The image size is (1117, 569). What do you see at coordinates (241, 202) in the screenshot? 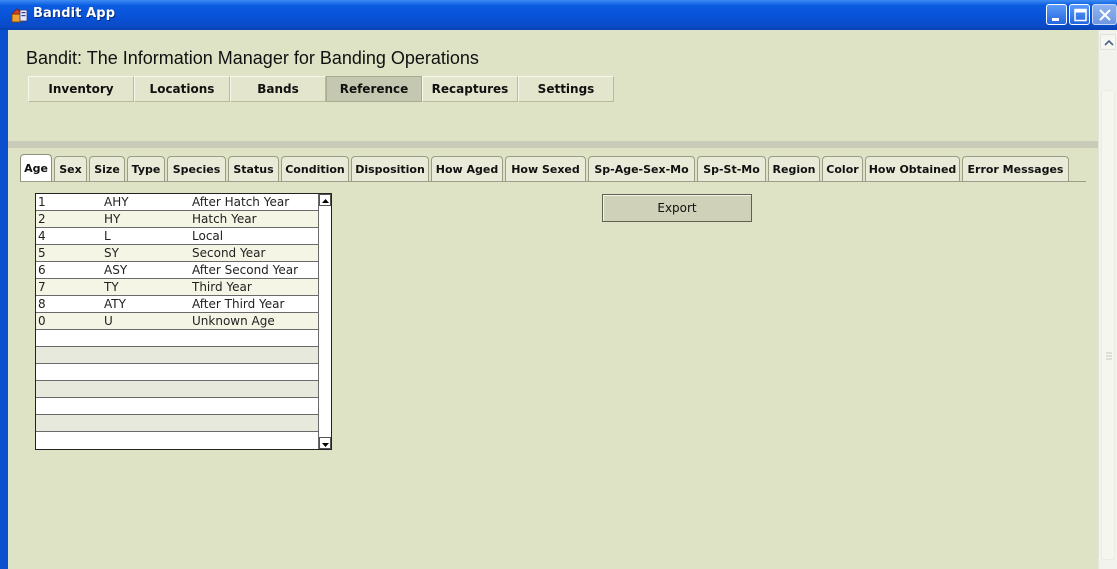
I see `age-description: After Hatch Year` at bounding box center [241, 202].